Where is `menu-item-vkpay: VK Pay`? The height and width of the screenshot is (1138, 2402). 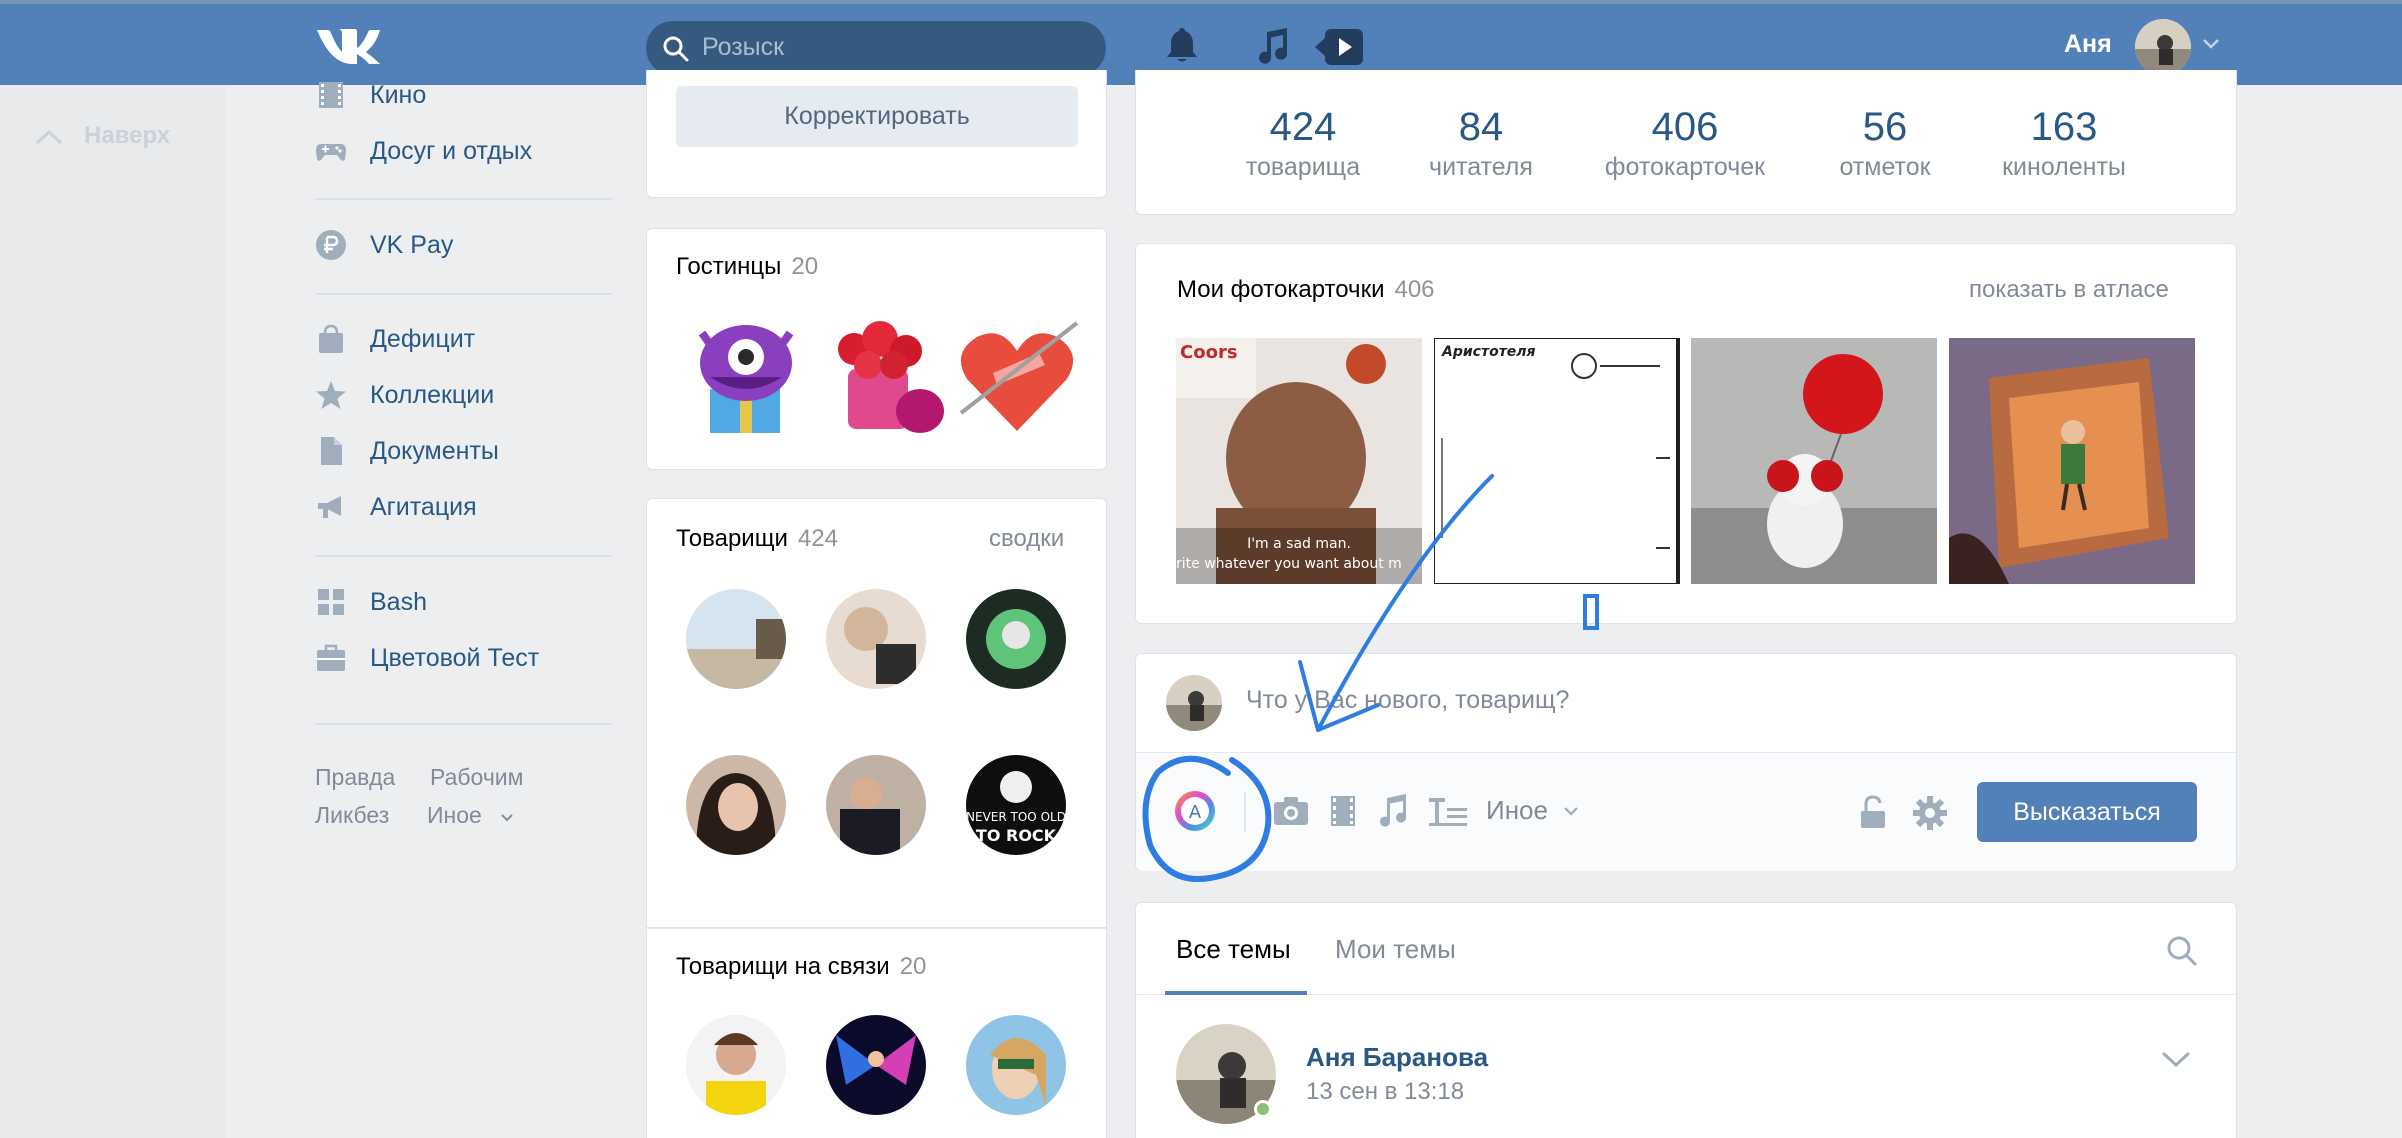
menu-item-vkpay: VK Pay is located at coordinates (465, 245).